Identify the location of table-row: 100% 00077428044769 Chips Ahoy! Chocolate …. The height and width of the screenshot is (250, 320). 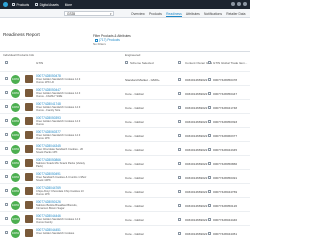
(125, 190).